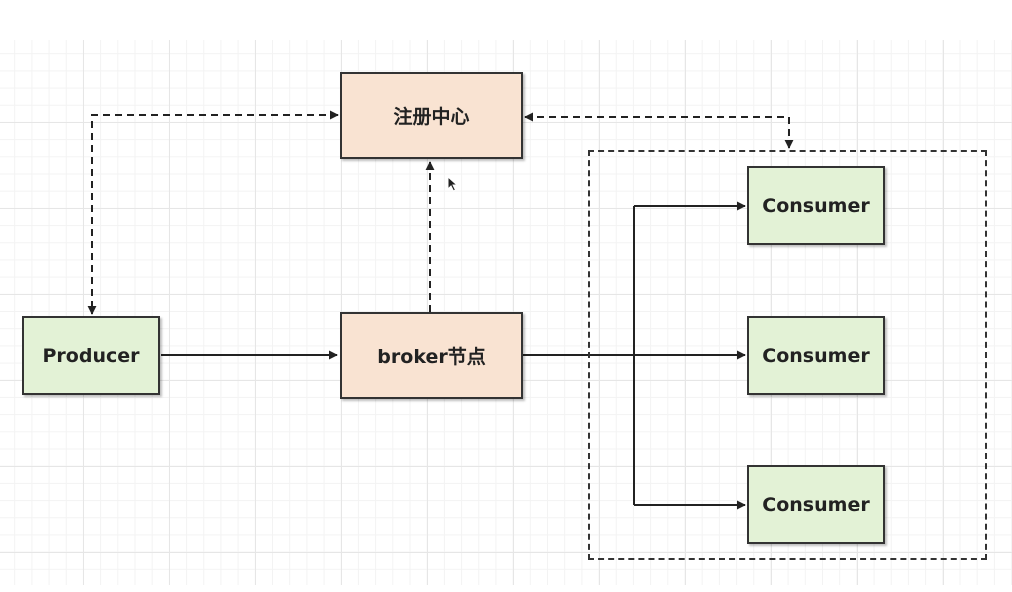  I want to click on producer-node: Producer, so click(91, 355).